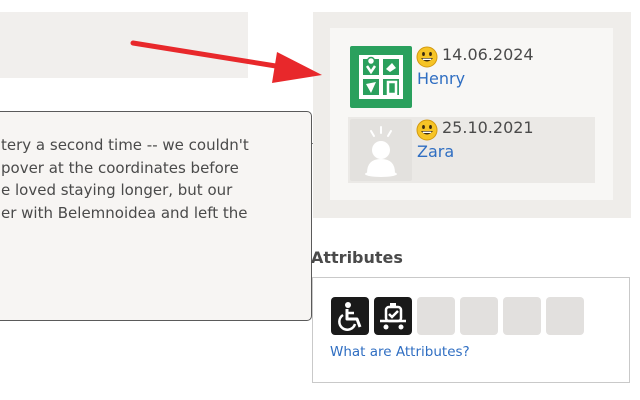  Describe the element at coordinates (125, 145) in the screenshot. I see `log-text-line: tery a second time -- we couldn't` at that location.